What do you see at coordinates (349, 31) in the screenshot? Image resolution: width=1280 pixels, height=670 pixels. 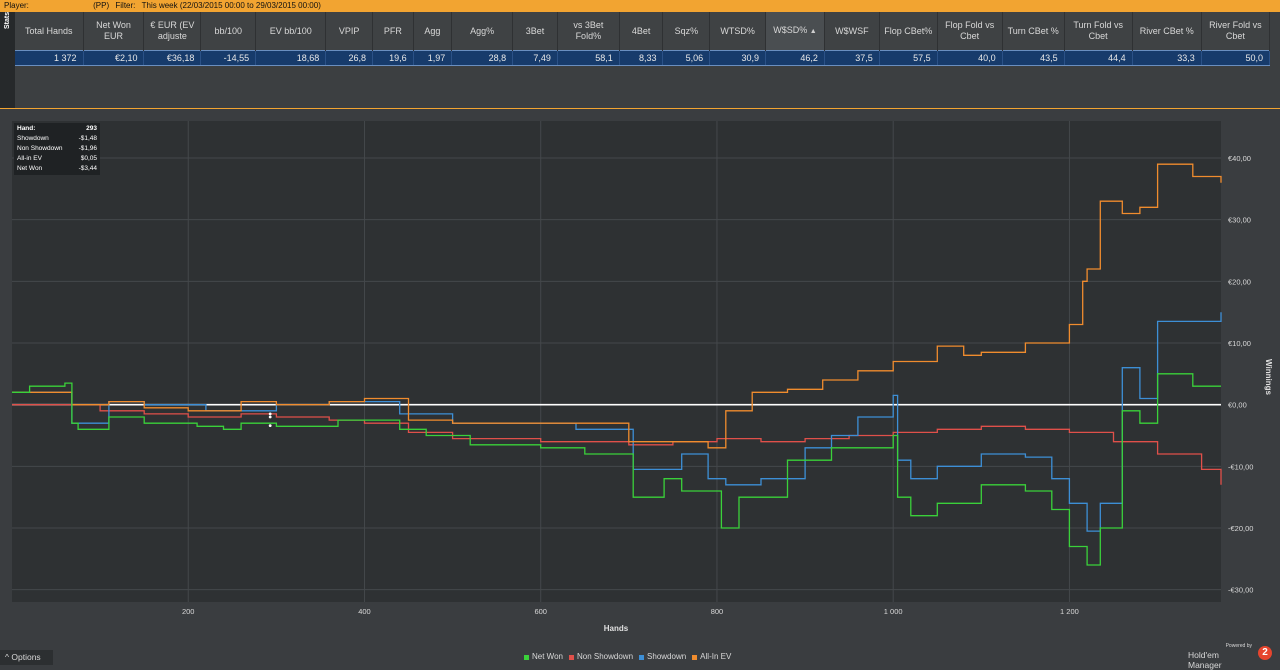 I see `col-vpip: VPIP` at bounding box center [349, 31].